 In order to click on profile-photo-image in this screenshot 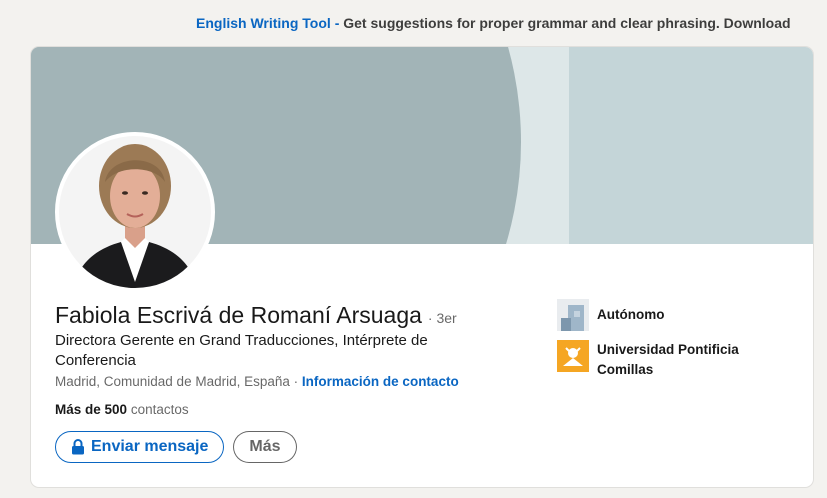, I will do `click(135, 212)`.